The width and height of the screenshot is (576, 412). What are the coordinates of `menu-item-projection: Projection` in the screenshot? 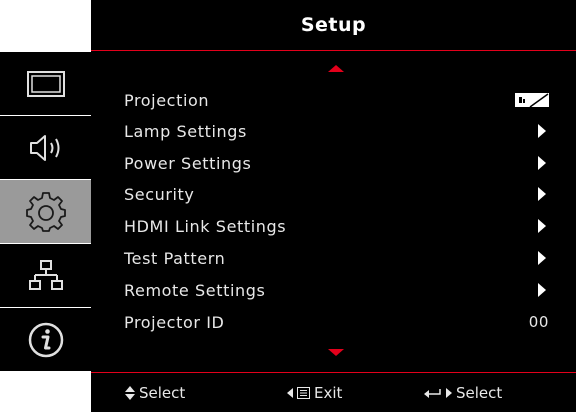 It's located at (336, 100).